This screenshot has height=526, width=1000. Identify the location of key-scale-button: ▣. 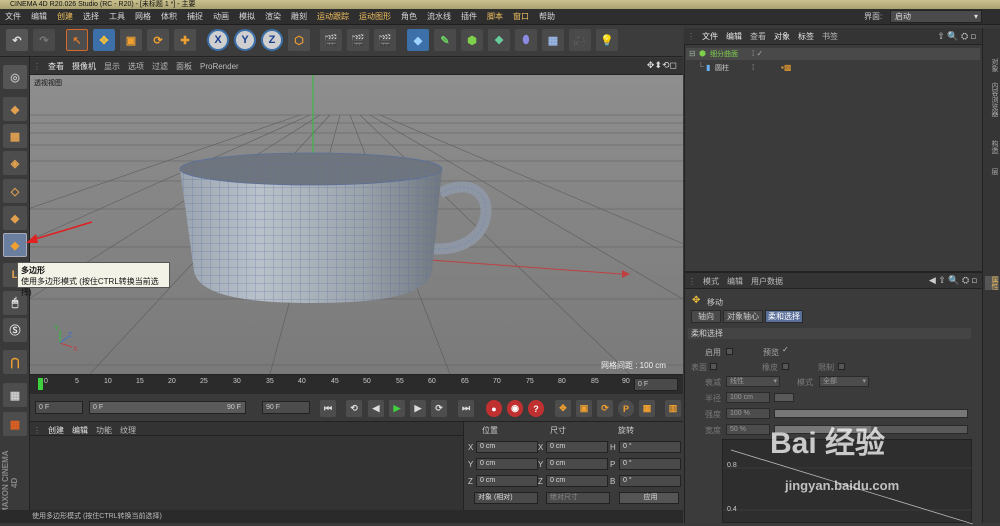
(584, 408).